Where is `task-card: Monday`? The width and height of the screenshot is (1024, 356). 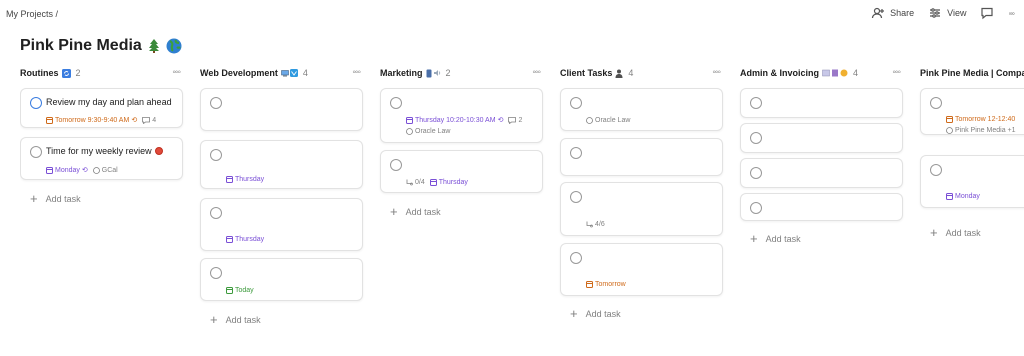 task-card: Monday is located at coordinates (972, 181).